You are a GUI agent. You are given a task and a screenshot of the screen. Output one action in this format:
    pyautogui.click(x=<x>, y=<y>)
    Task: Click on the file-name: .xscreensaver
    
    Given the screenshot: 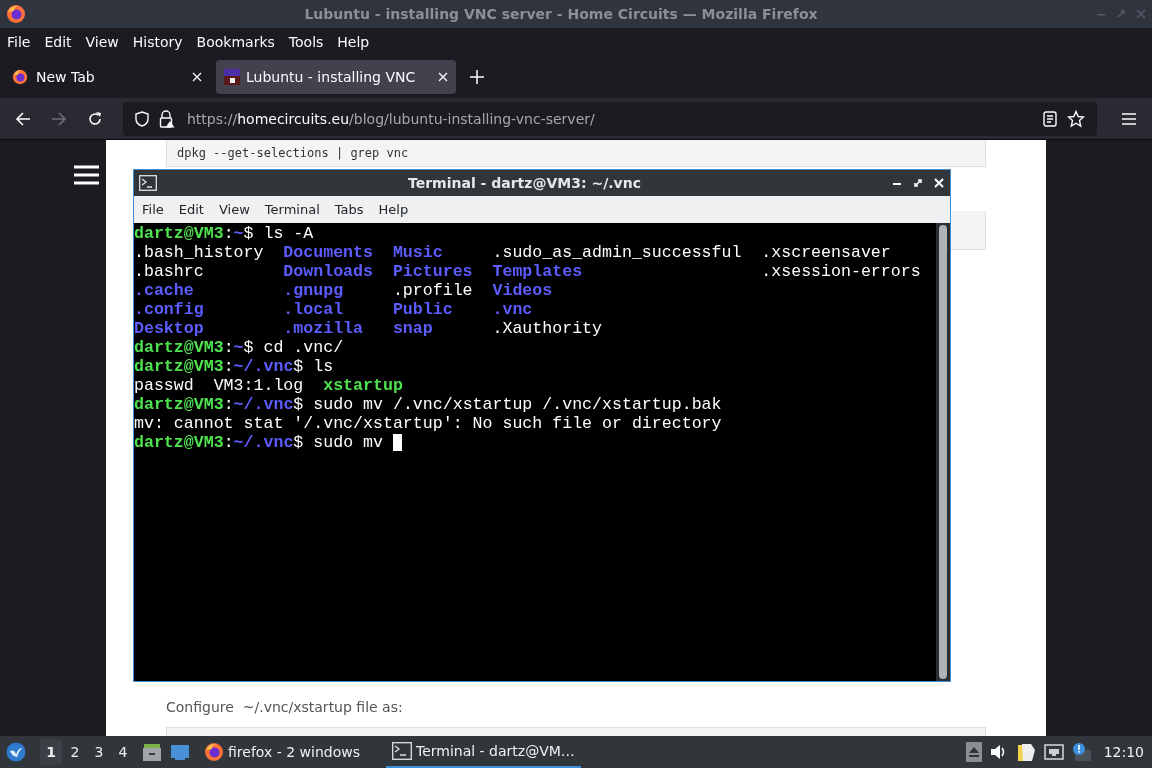 What is the action you would take?
    pyautogui.click(x=826, y=252)
    